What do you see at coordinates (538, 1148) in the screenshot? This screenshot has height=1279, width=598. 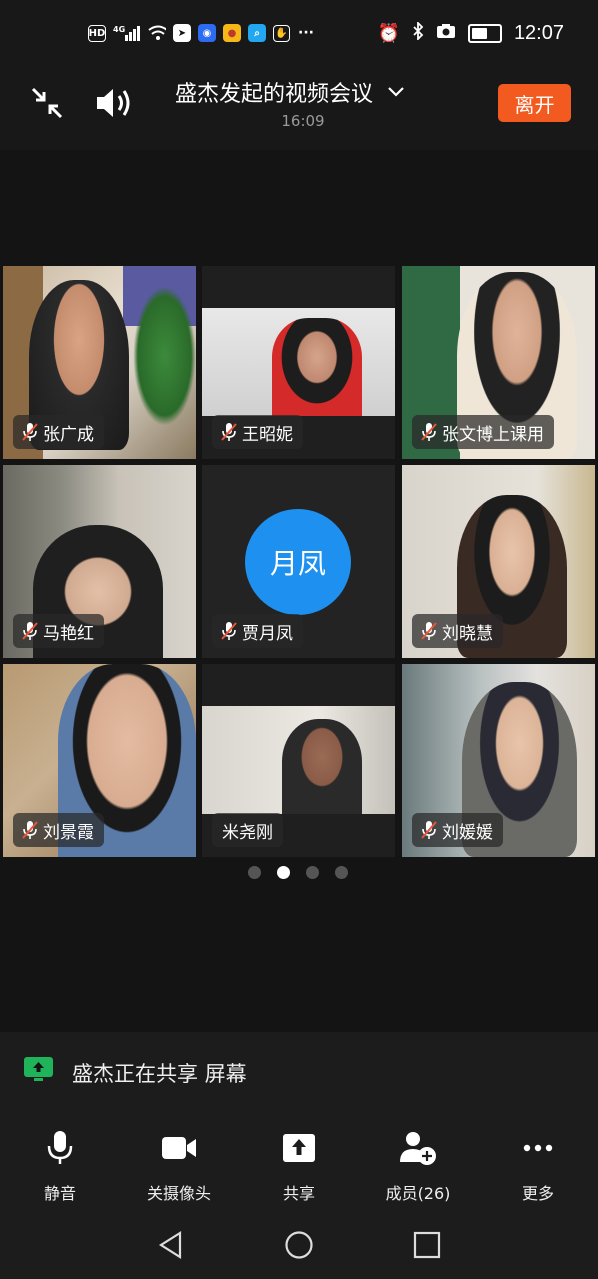 I see `more-dots-icon` at bounding box center [538, 1148].